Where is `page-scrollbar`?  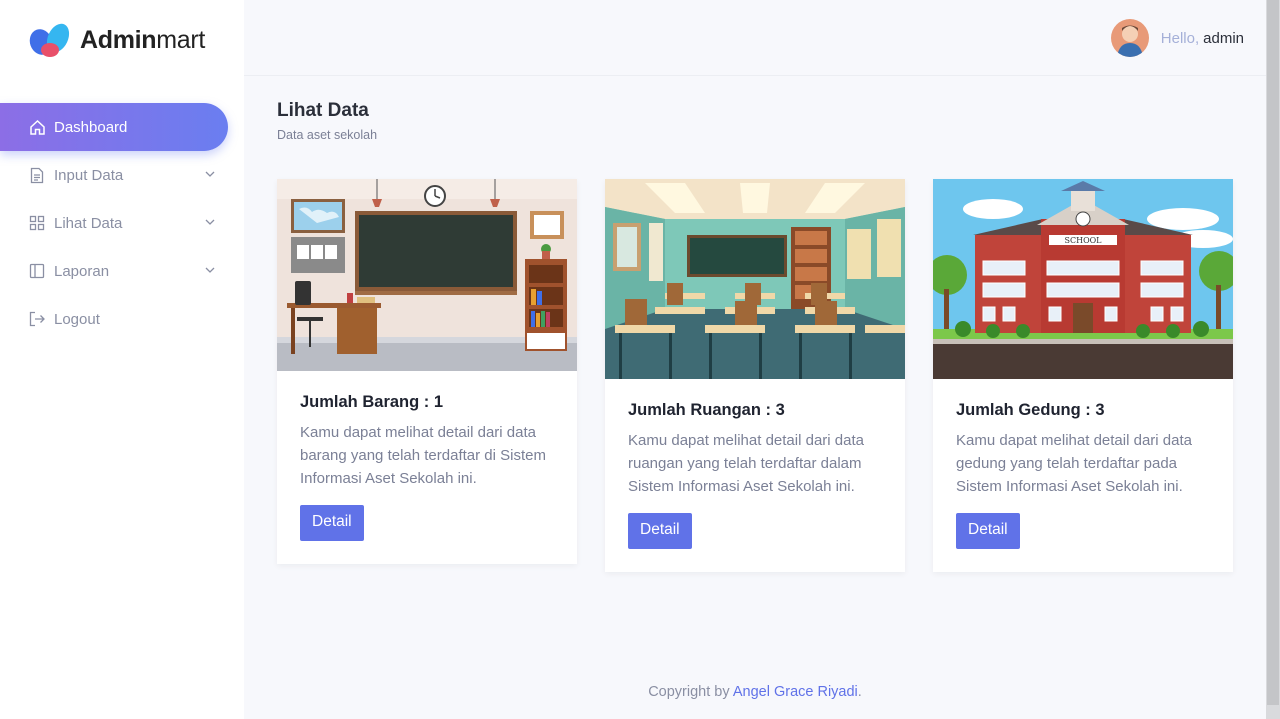 page-scrollbar is located at coordinates (1273, 359).